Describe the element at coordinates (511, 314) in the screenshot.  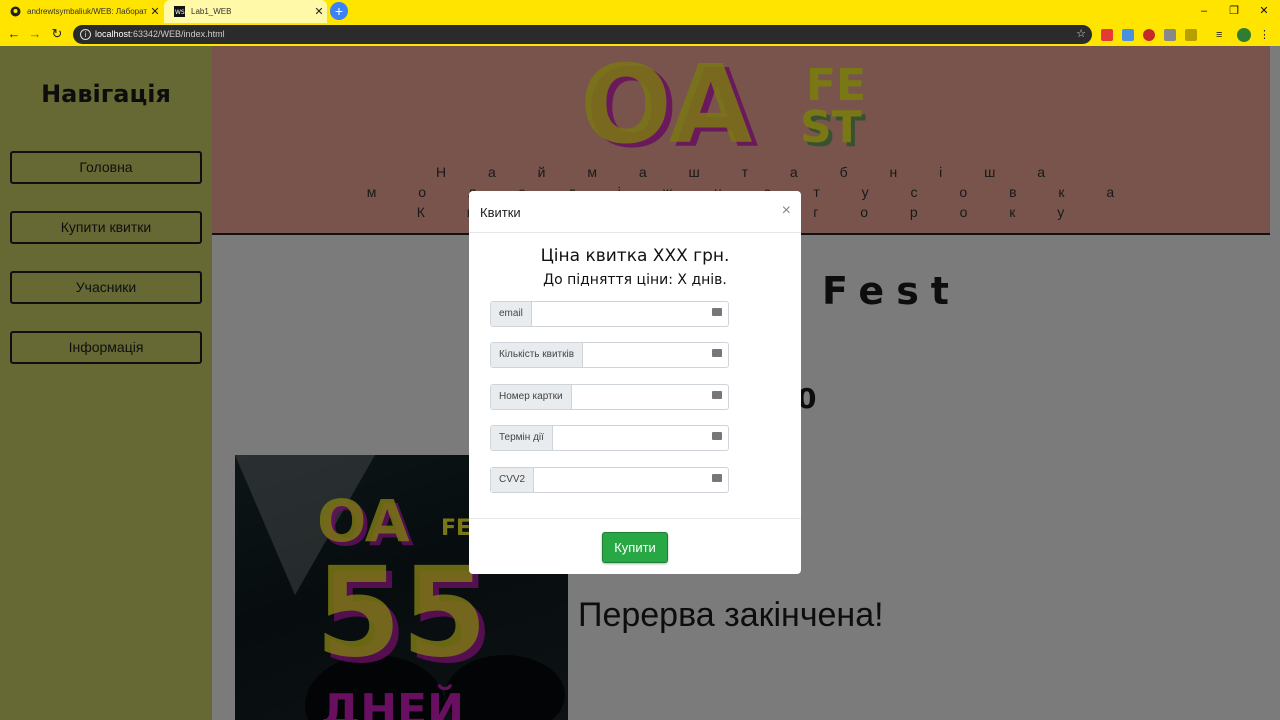
I see `email-label: email` at that location.